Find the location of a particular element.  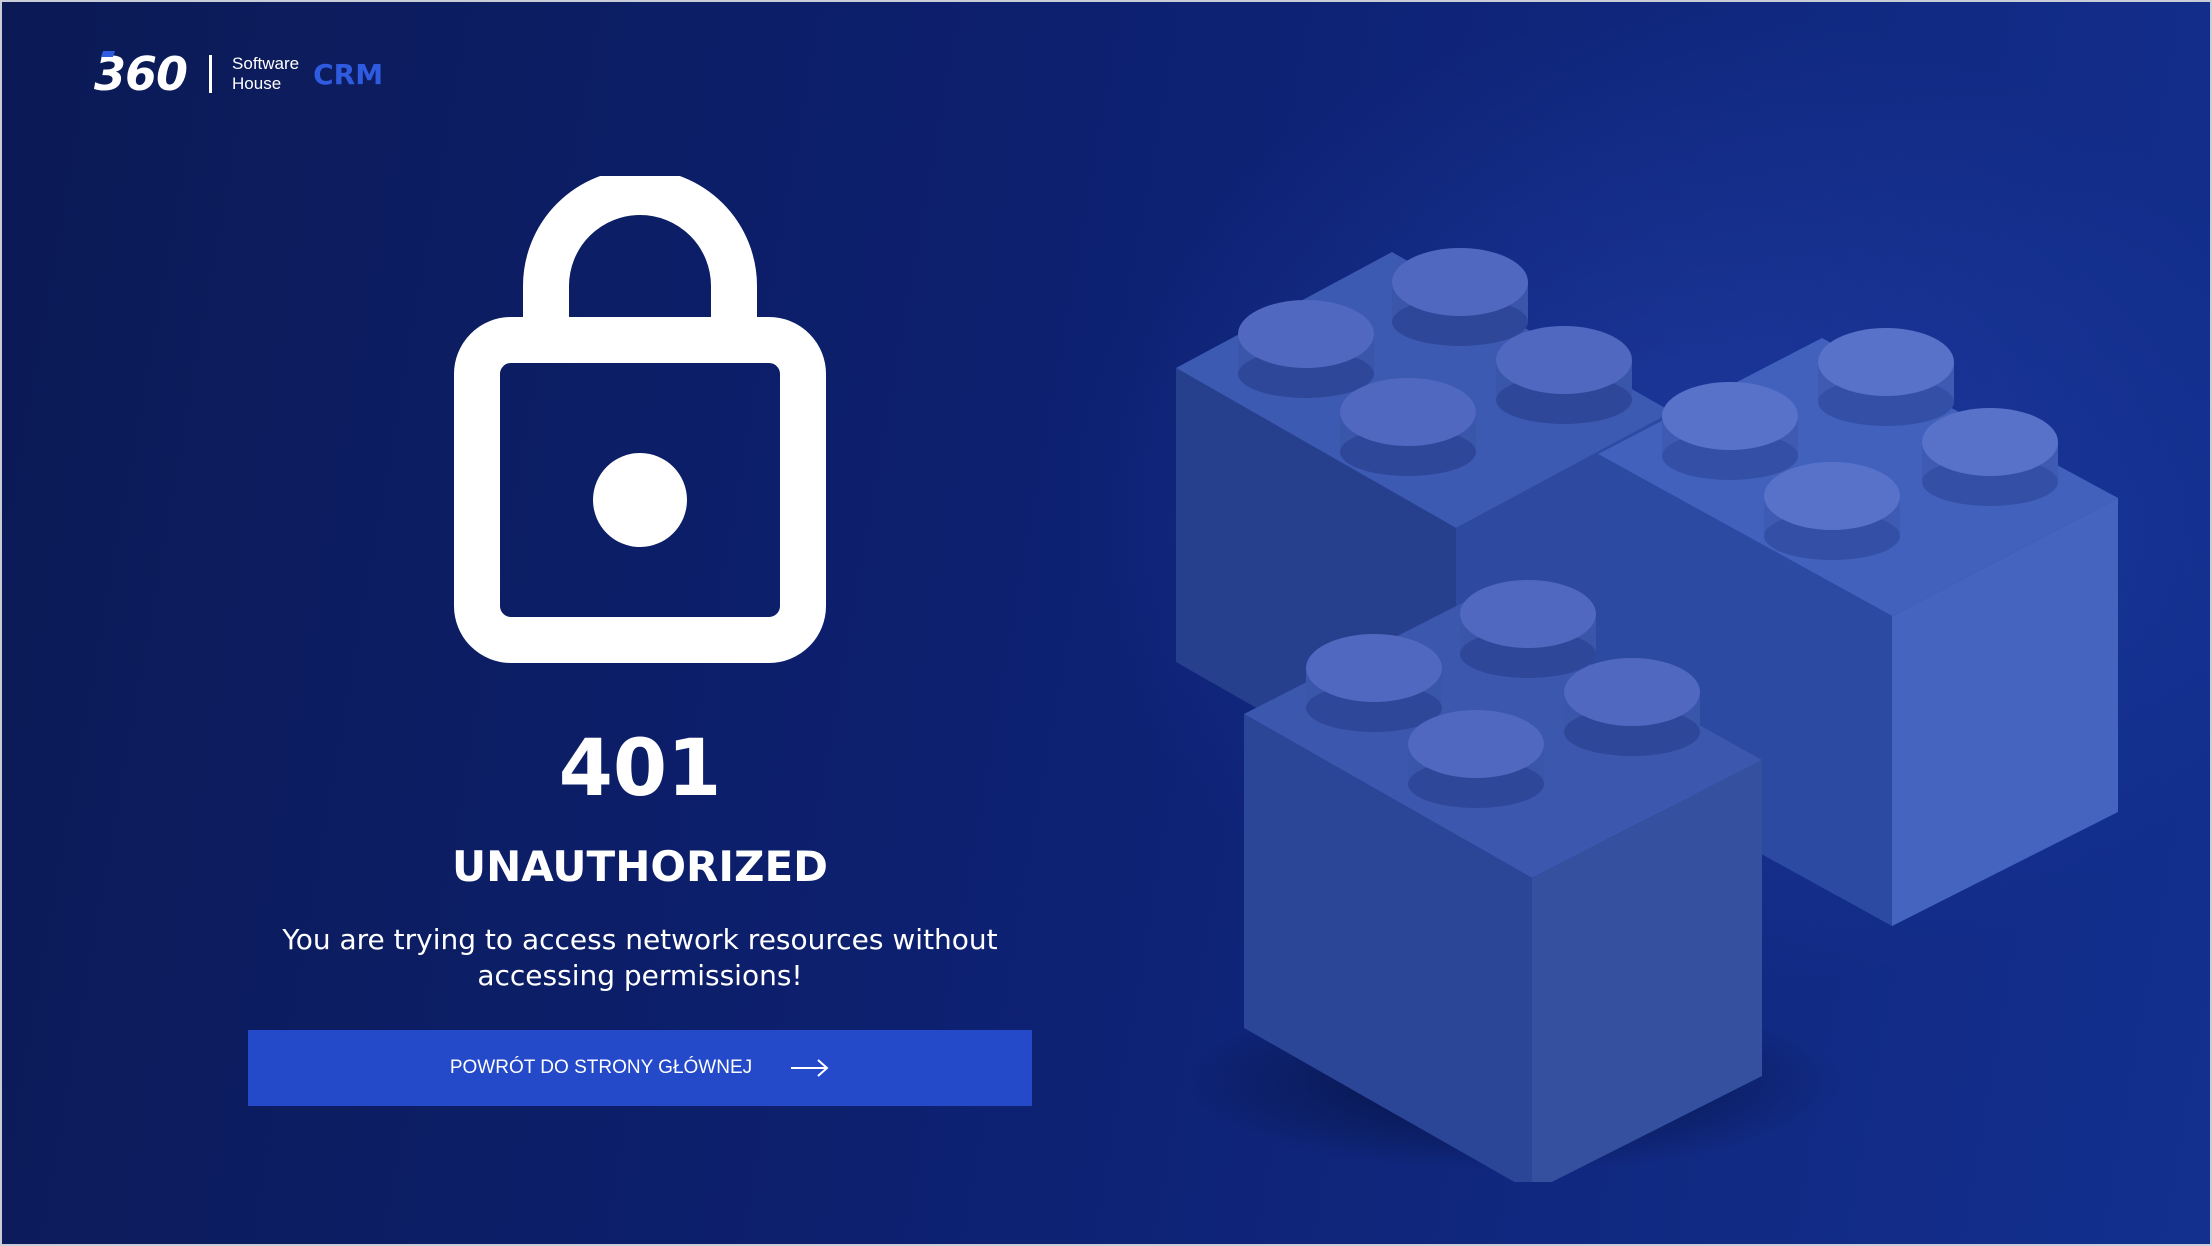

lock-icon is located at coordinates (640, 419).